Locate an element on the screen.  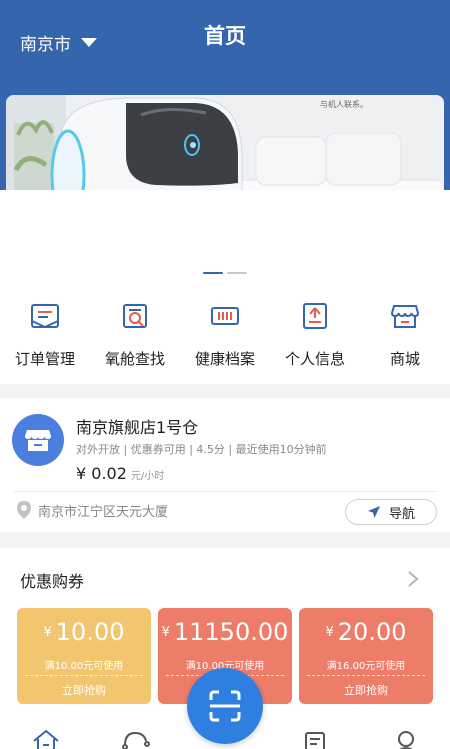
nav-label-find-chamber: 氧舱查找 is located at coordinates (134, 359).